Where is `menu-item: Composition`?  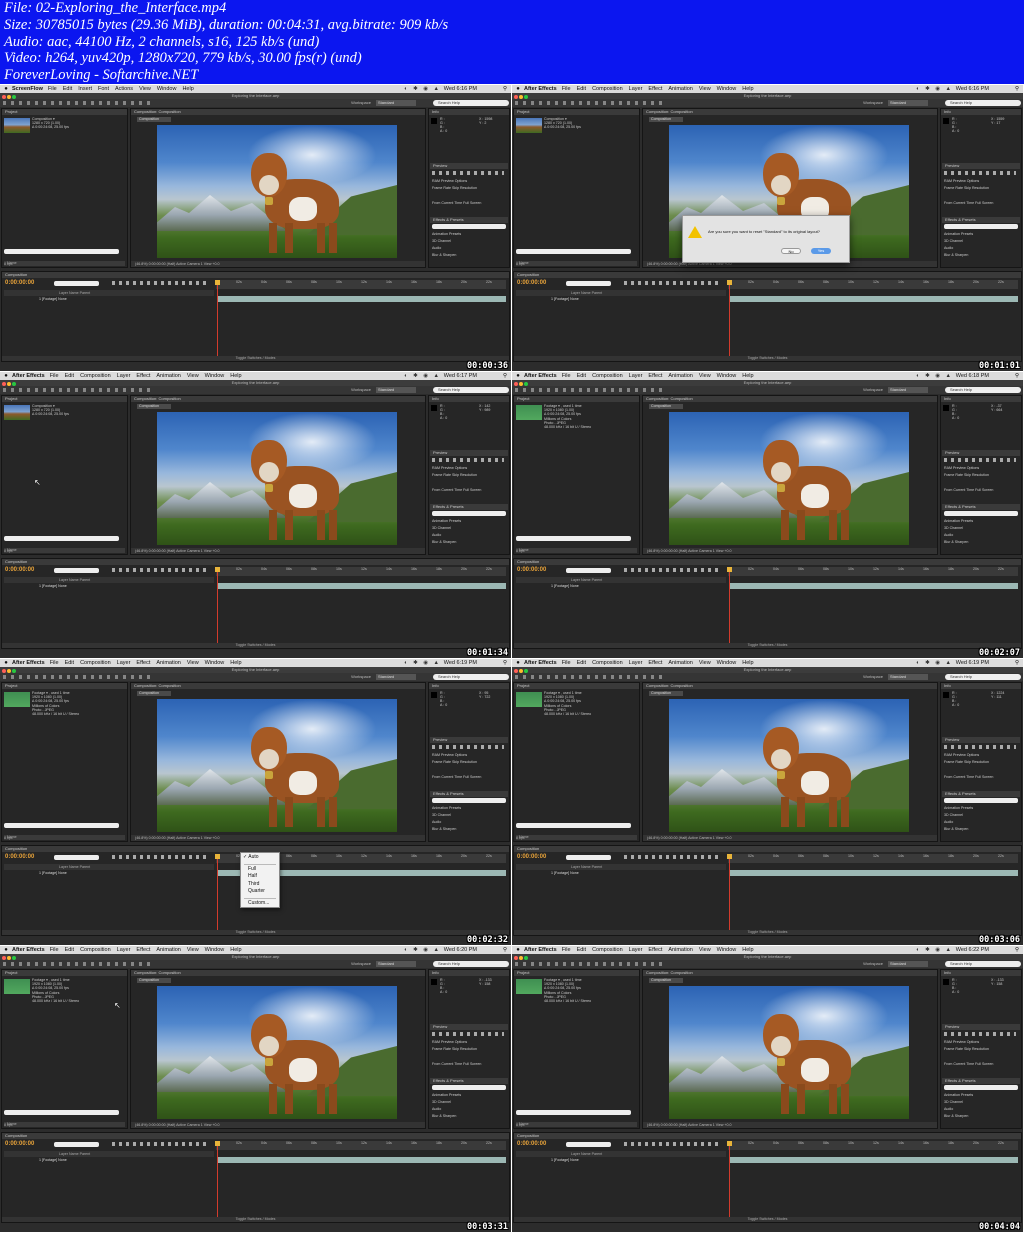 menu-item: Composition is located at coordinates (95, 376).